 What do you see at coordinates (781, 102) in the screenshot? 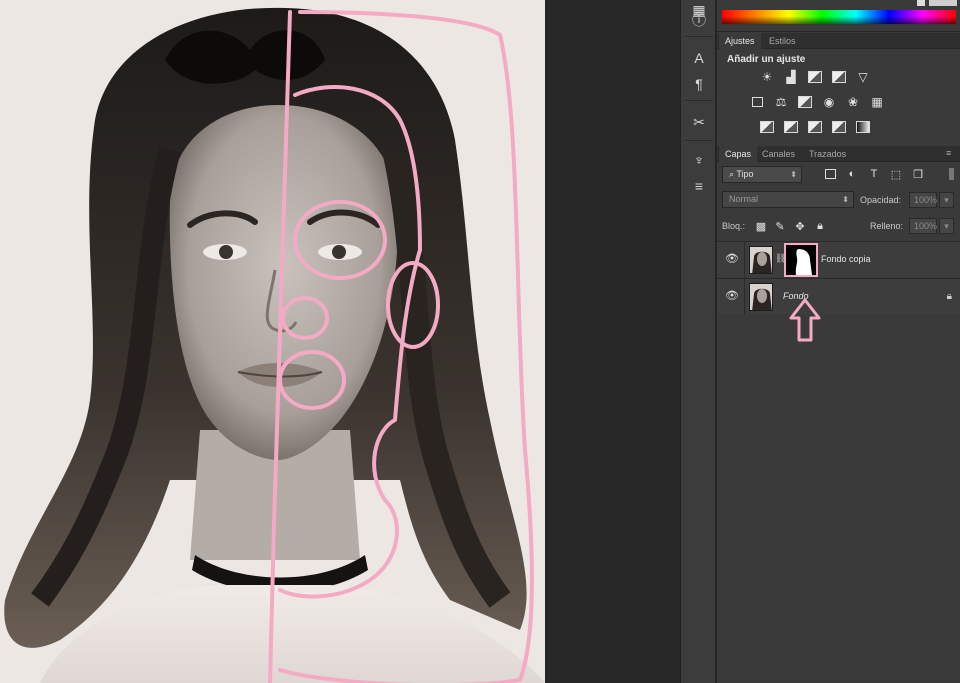
I see `color-balance-icon: ⚖` at bounding box center [781, 102].